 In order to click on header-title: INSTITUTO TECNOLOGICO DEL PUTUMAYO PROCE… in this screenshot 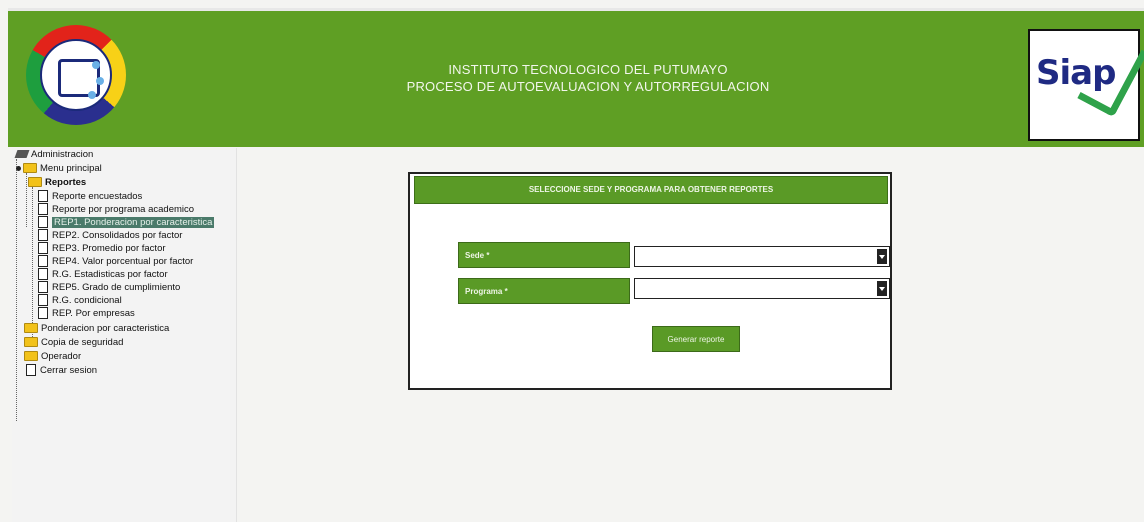, I will do `click(588, 78)`.